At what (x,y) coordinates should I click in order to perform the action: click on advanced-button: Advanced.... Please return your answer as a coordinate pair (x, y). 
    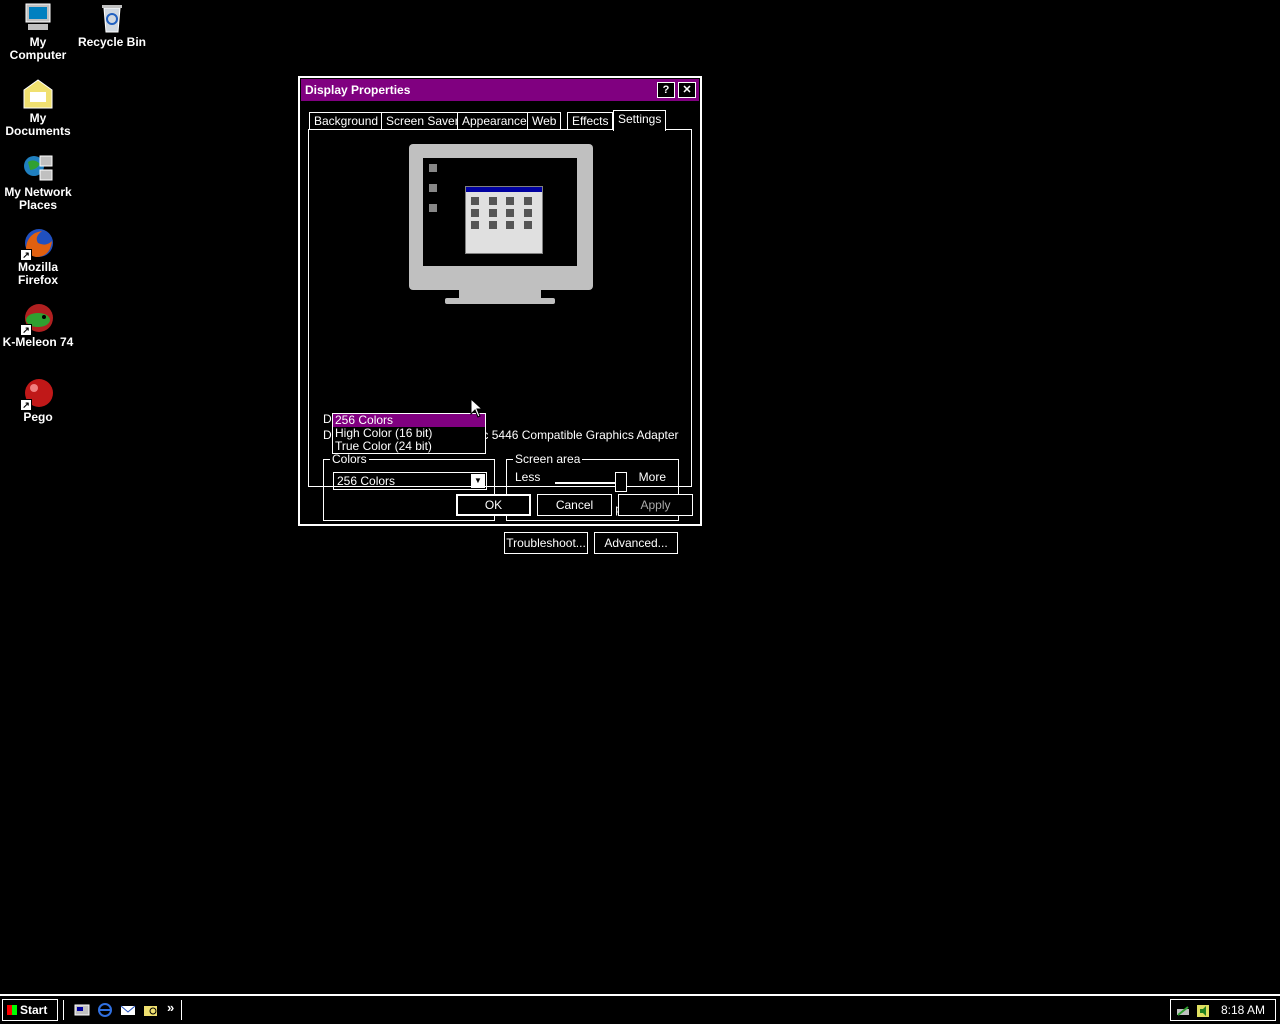
    Looking at the image, I should click on (636, 543).